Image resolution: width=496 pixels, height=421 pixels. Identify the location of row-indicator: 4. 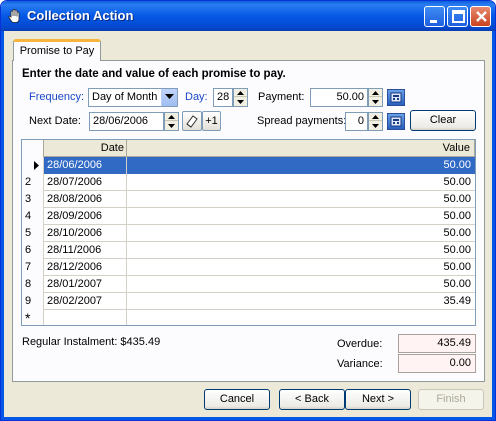
(33, 216).